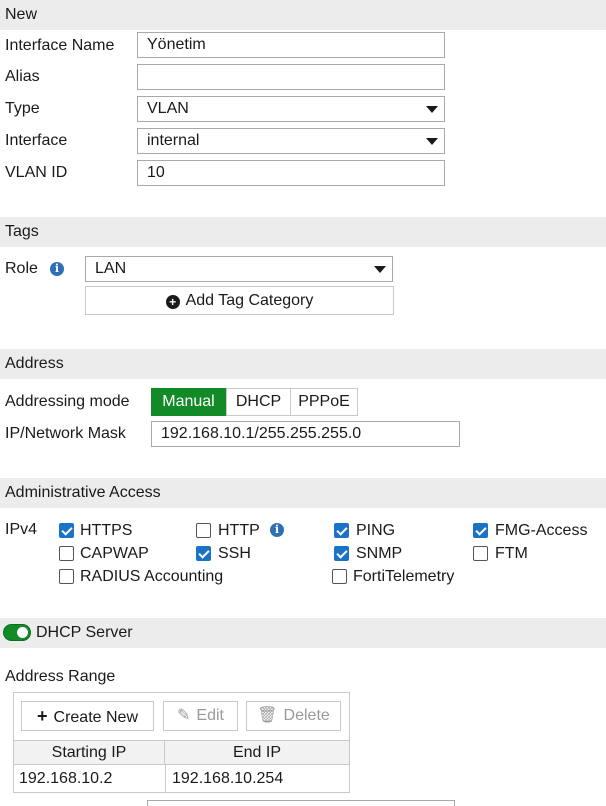  Describe the element at coordinates (22, 76) in the screenshot. I see `alias-label: Alias` at that location.